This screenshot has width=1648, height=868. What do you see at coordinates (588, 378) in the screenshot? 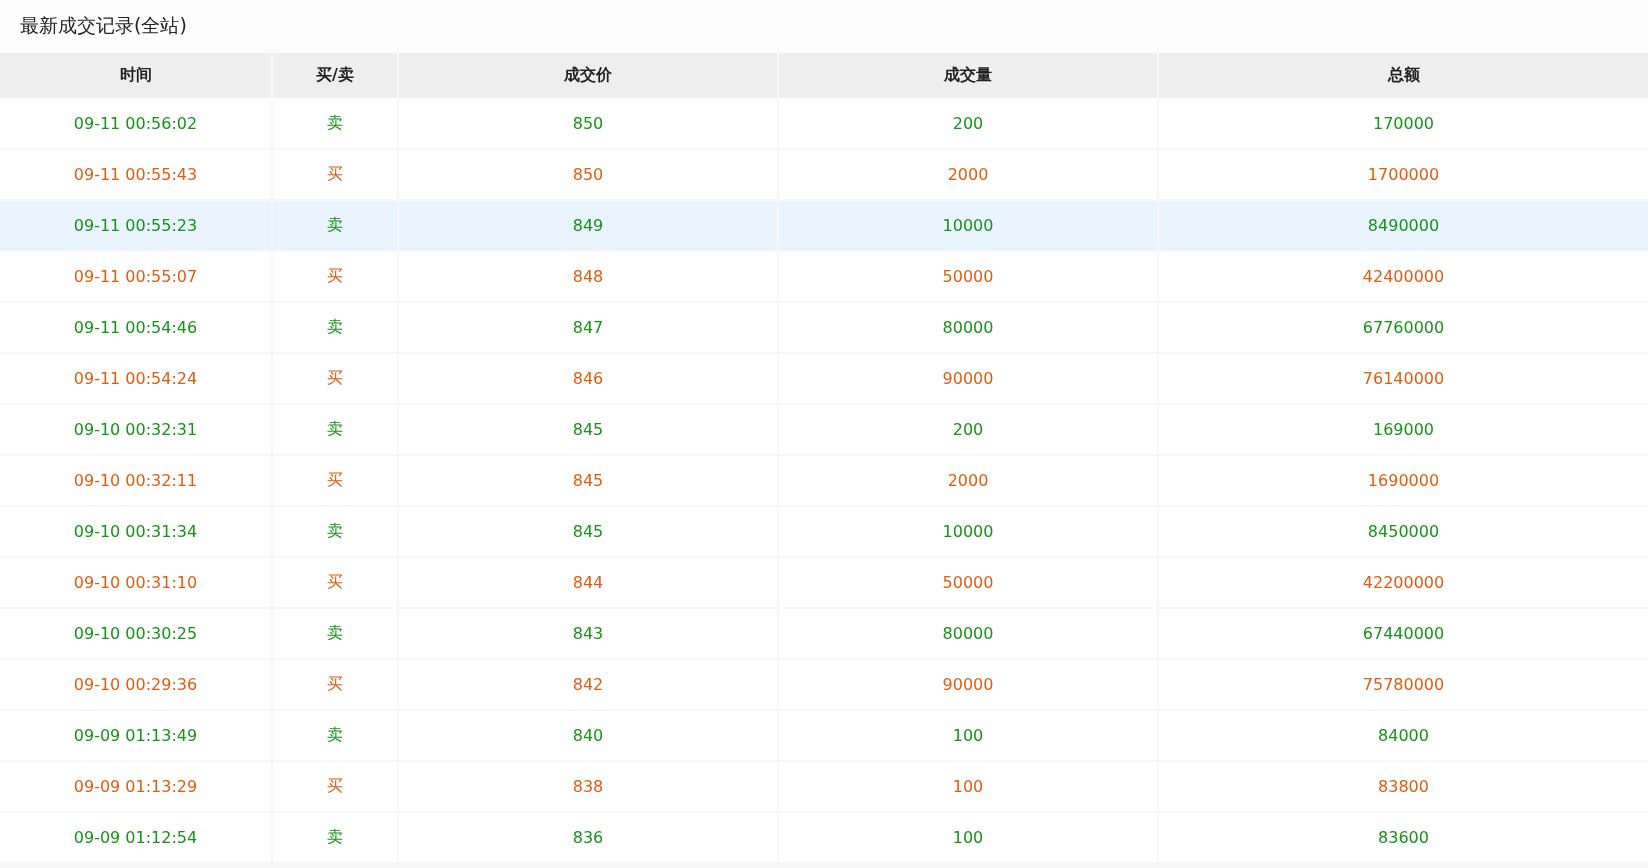
I see `table-cell: 846` at bounding box center [588, 378].